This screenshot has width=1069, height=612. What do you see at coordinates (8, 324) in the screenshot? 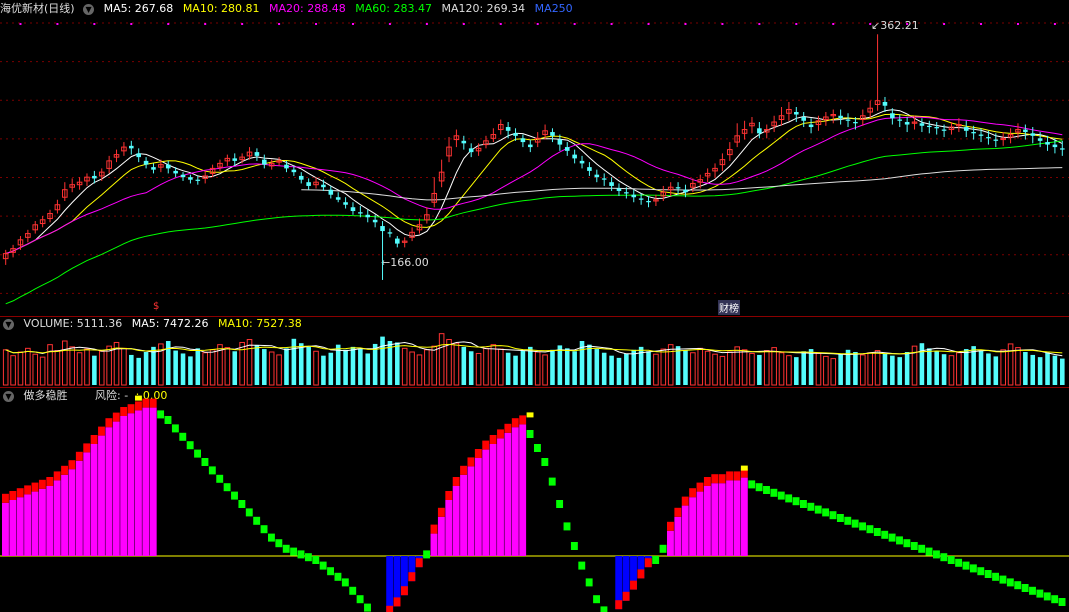
I see `volume-settings-icon: ▼` at bounding box center [8, 324].